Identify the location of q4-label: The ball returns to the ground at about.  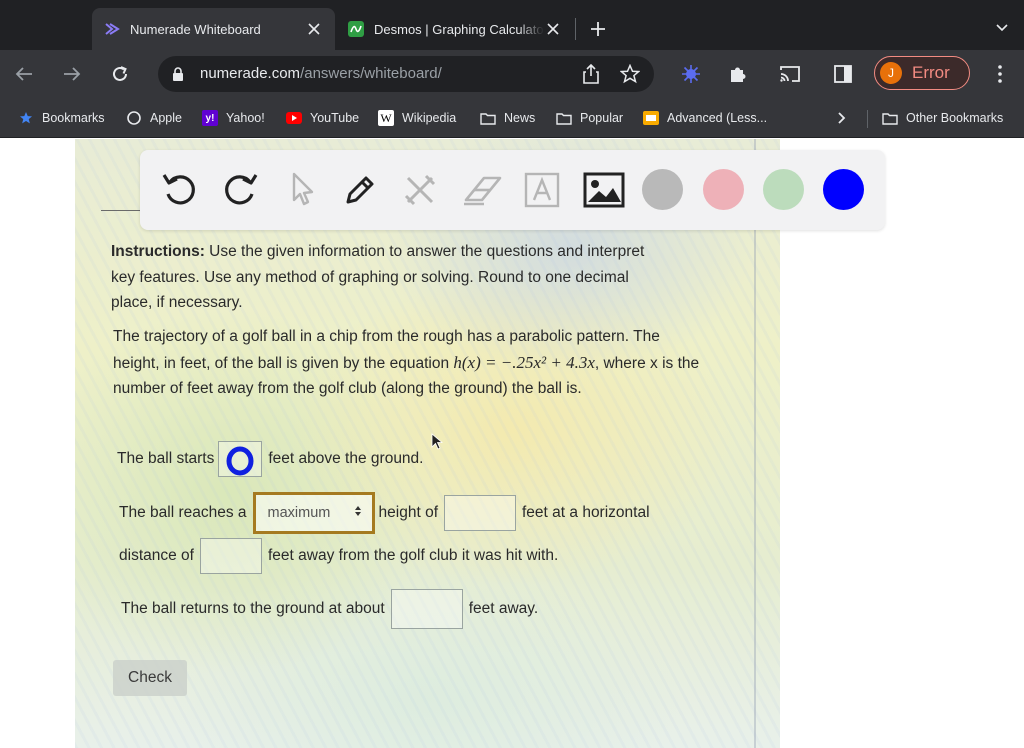
(253, 608).